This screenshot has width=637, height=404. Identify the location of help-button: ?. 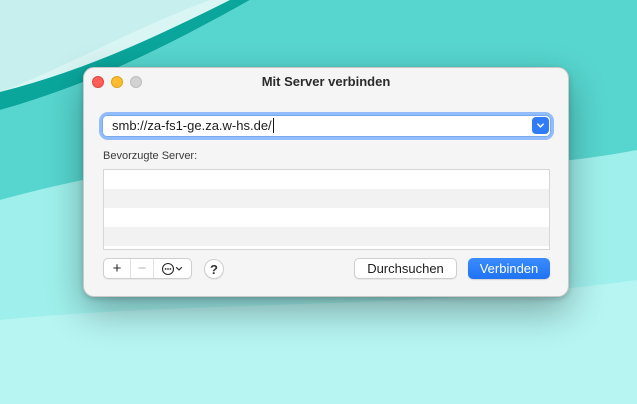
(214, 269).